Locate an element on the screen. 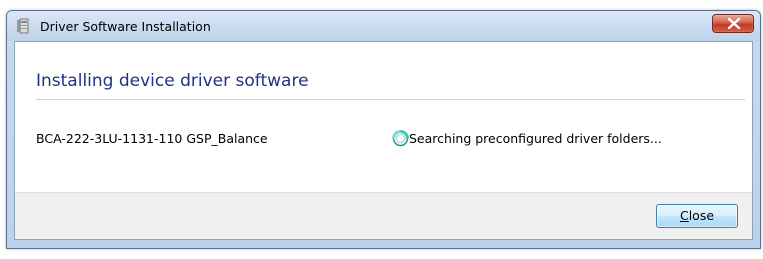 The width and height of the screenshot is (763, 259). window-title: Driver Software Installation is located at coordinates (125, 26).